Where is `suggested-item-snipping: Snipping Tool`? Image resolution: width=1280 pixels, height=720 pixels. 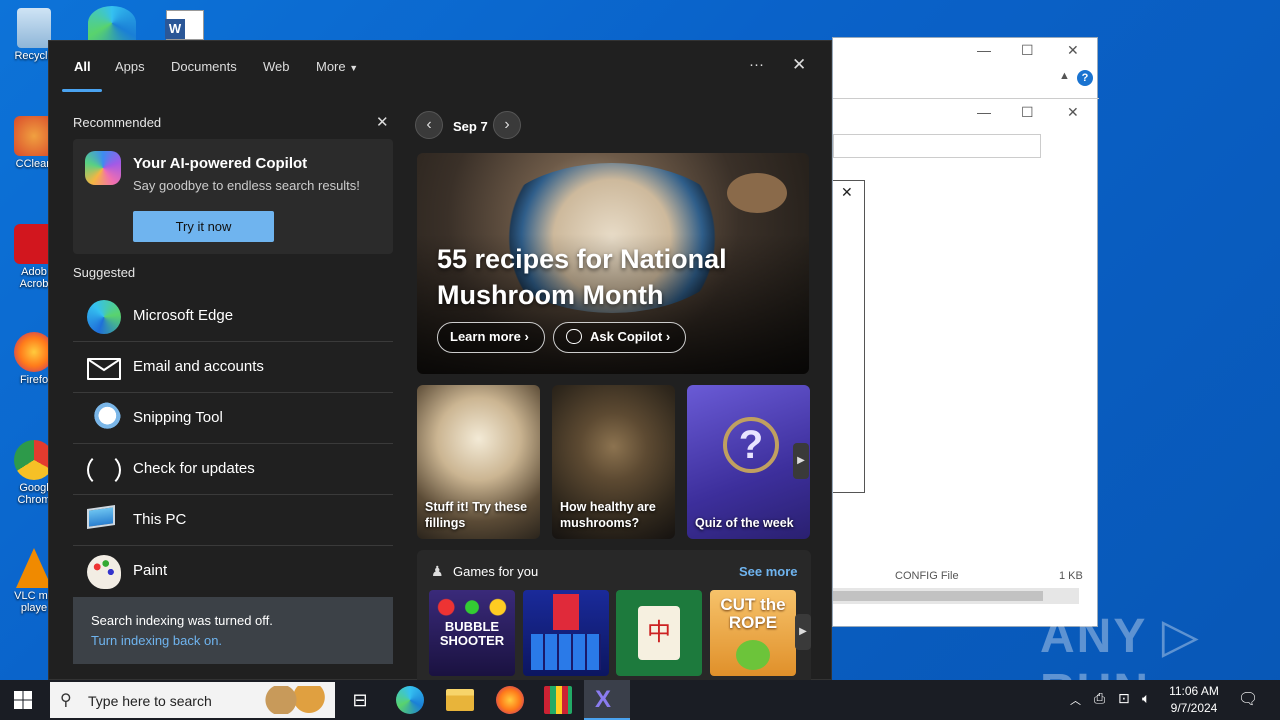 suggested-item-snipping: Snipping Tool is located at coordinates (233, 418).